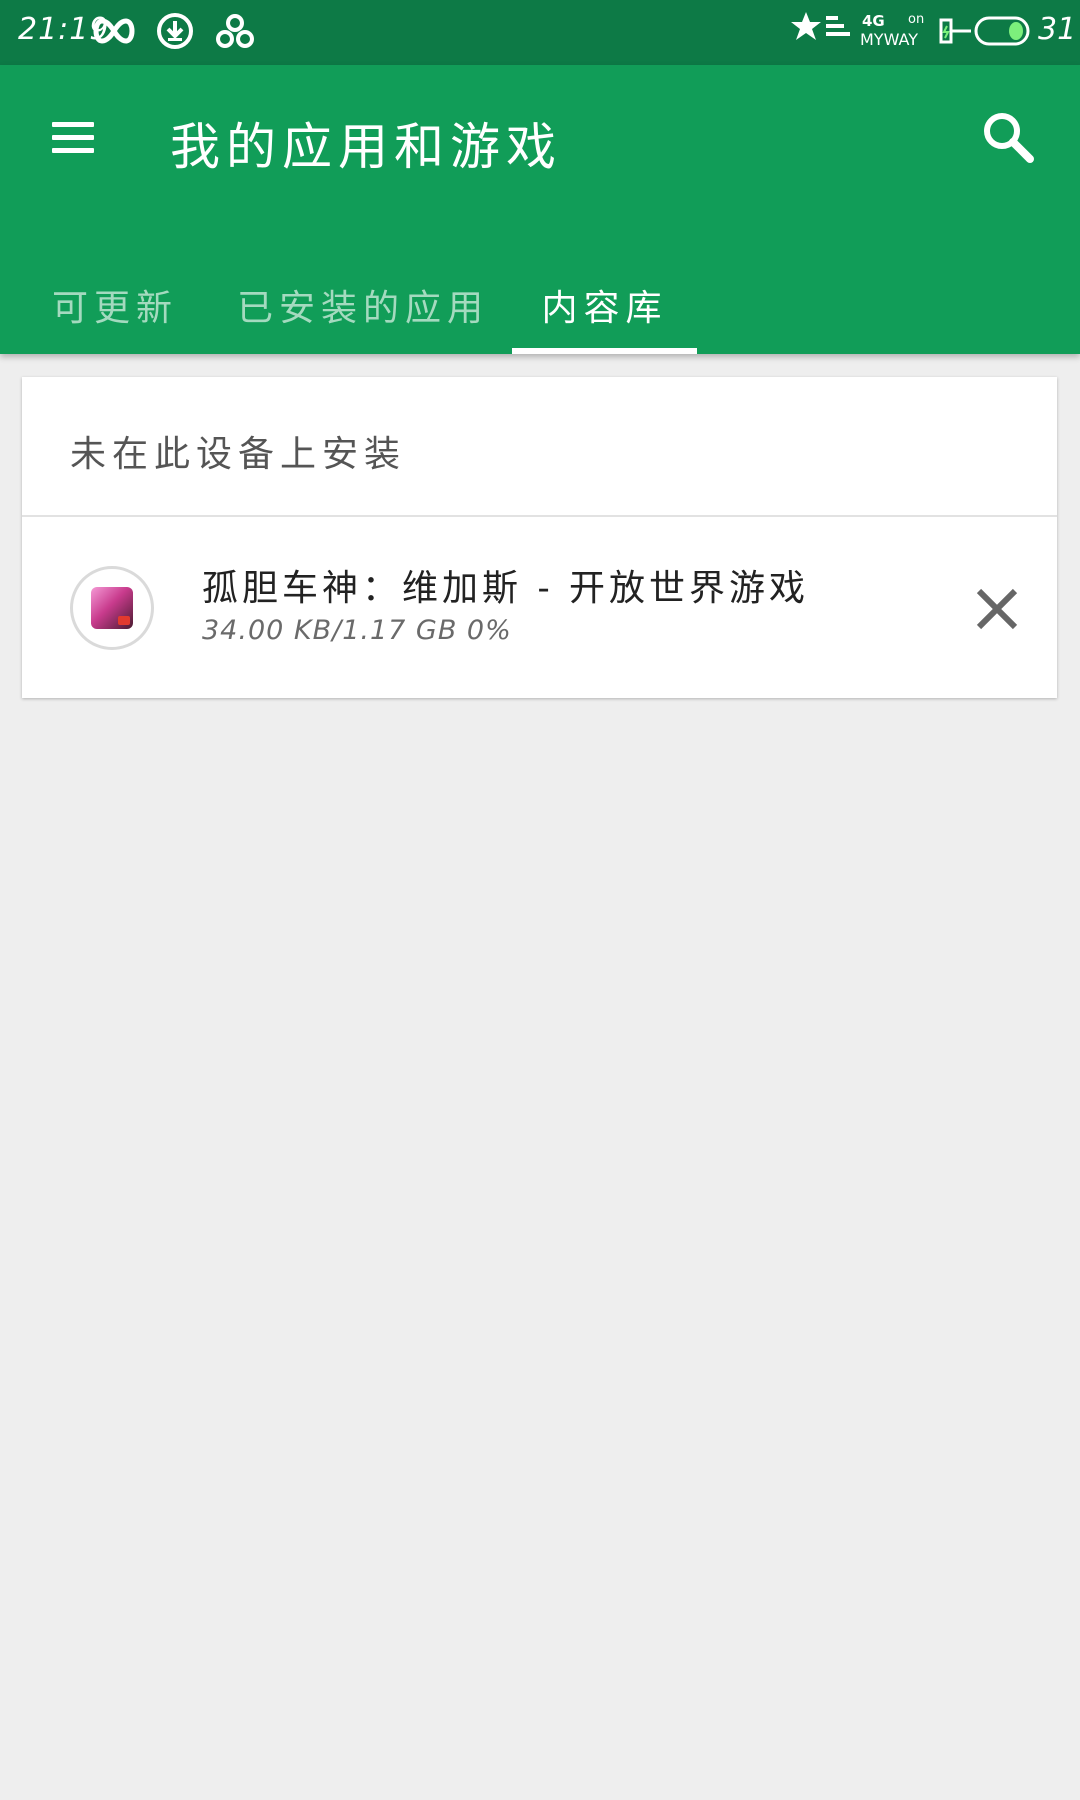 The image size is (1080, 1800). Describe the element at coordinates (1002, 31) in the screenshot. I see `battery-icon` at that location.